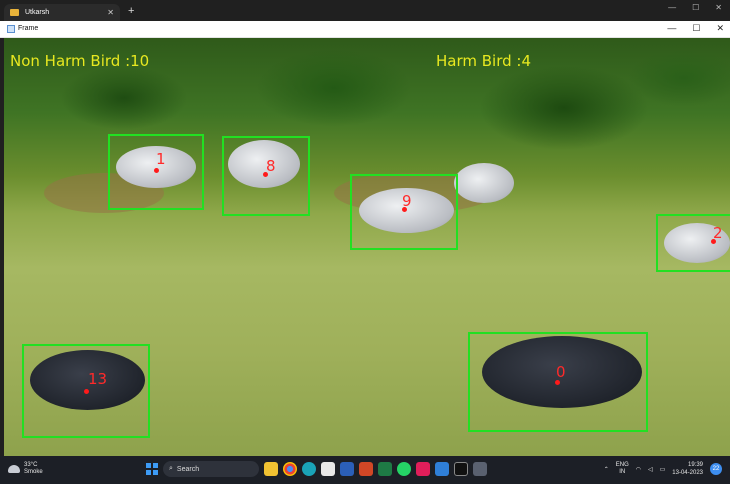 The width and height of the screenshot is (730, 484). What do you see at coordinates (62, 12) in the screenshot?
I see `tab-utkarsh: Utkarsh ✕` at bounding box center [62, 12].